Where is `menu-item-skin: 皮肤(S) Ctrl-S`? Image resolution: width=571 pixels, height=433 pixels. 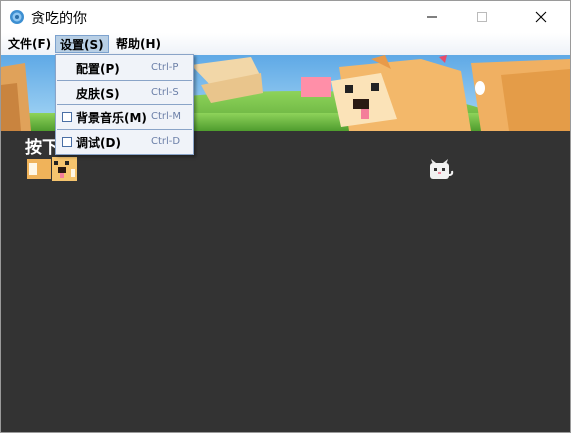 menu-item-skin: 皮肤(S) Ctrl-S is located at coordinates (124, 93).